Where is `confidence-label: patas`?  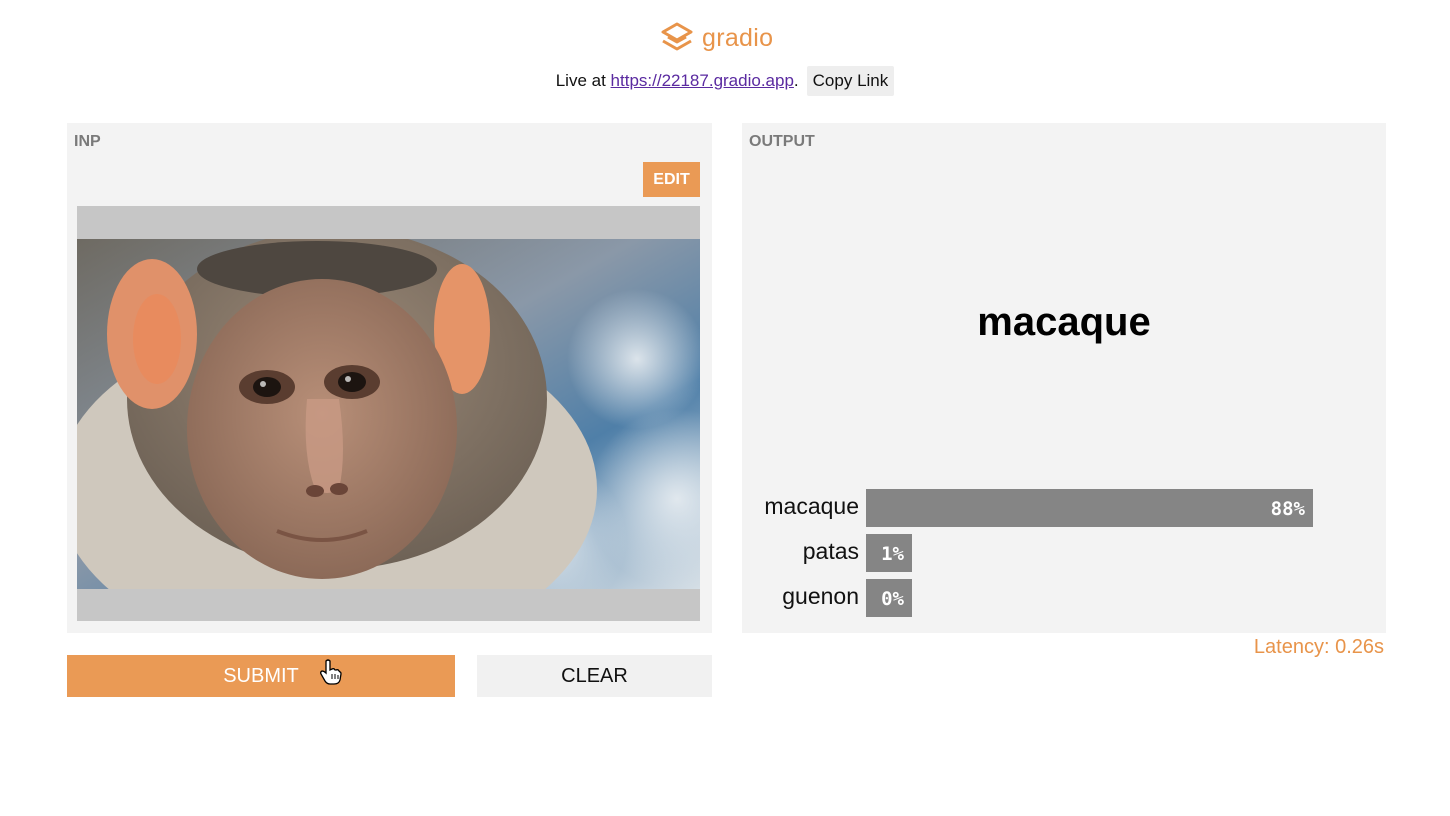
confidence-label: patas is located at coordinates (830, 551).